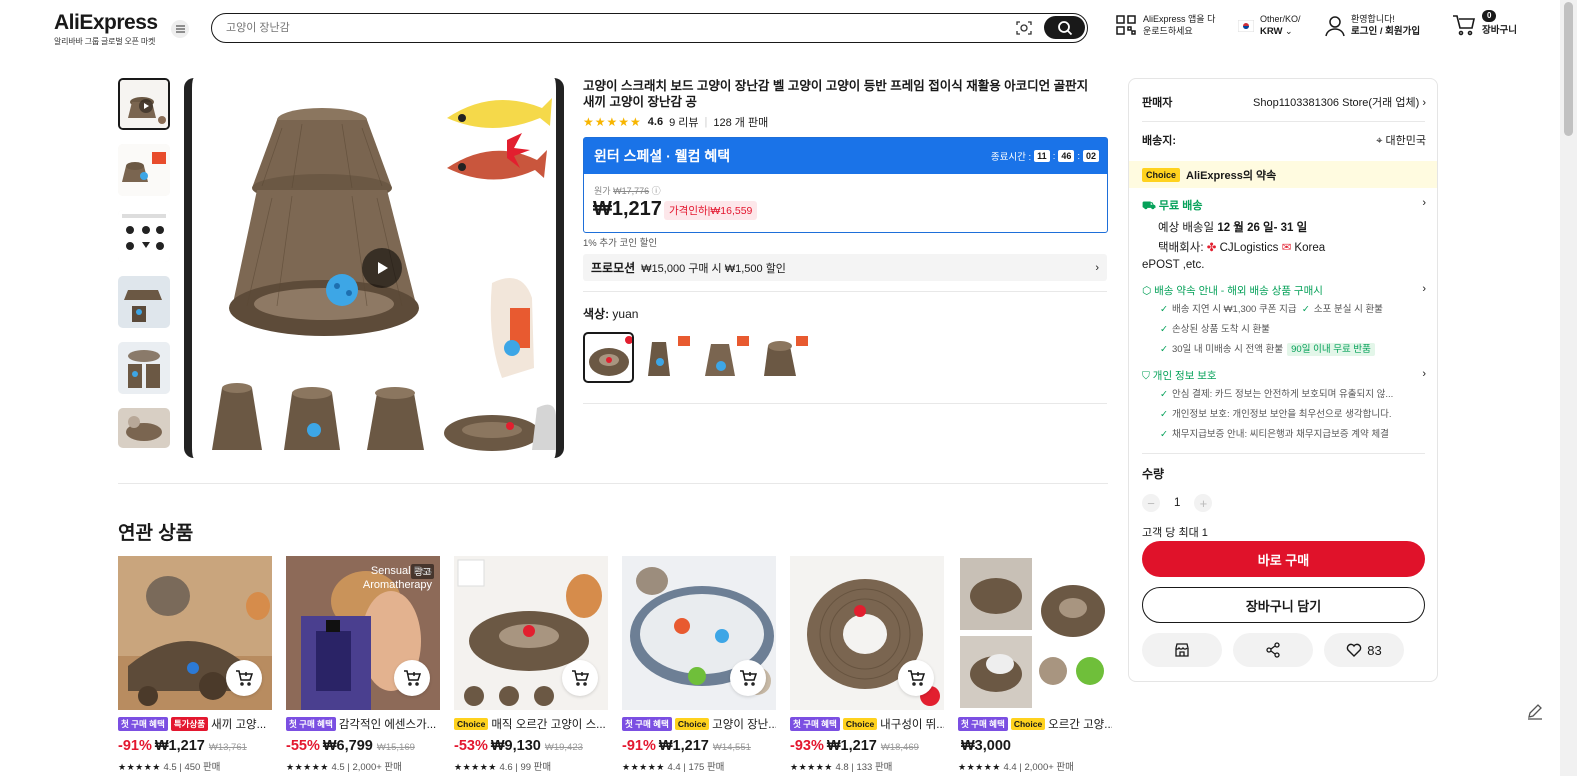 Image resolution: width=1577 pixels, height=776 pixels. What do you see at coordinates (1147, 291) in the screenshot?
I see `shield-box-icon: ⬡` at bounding box center [1147, 291].